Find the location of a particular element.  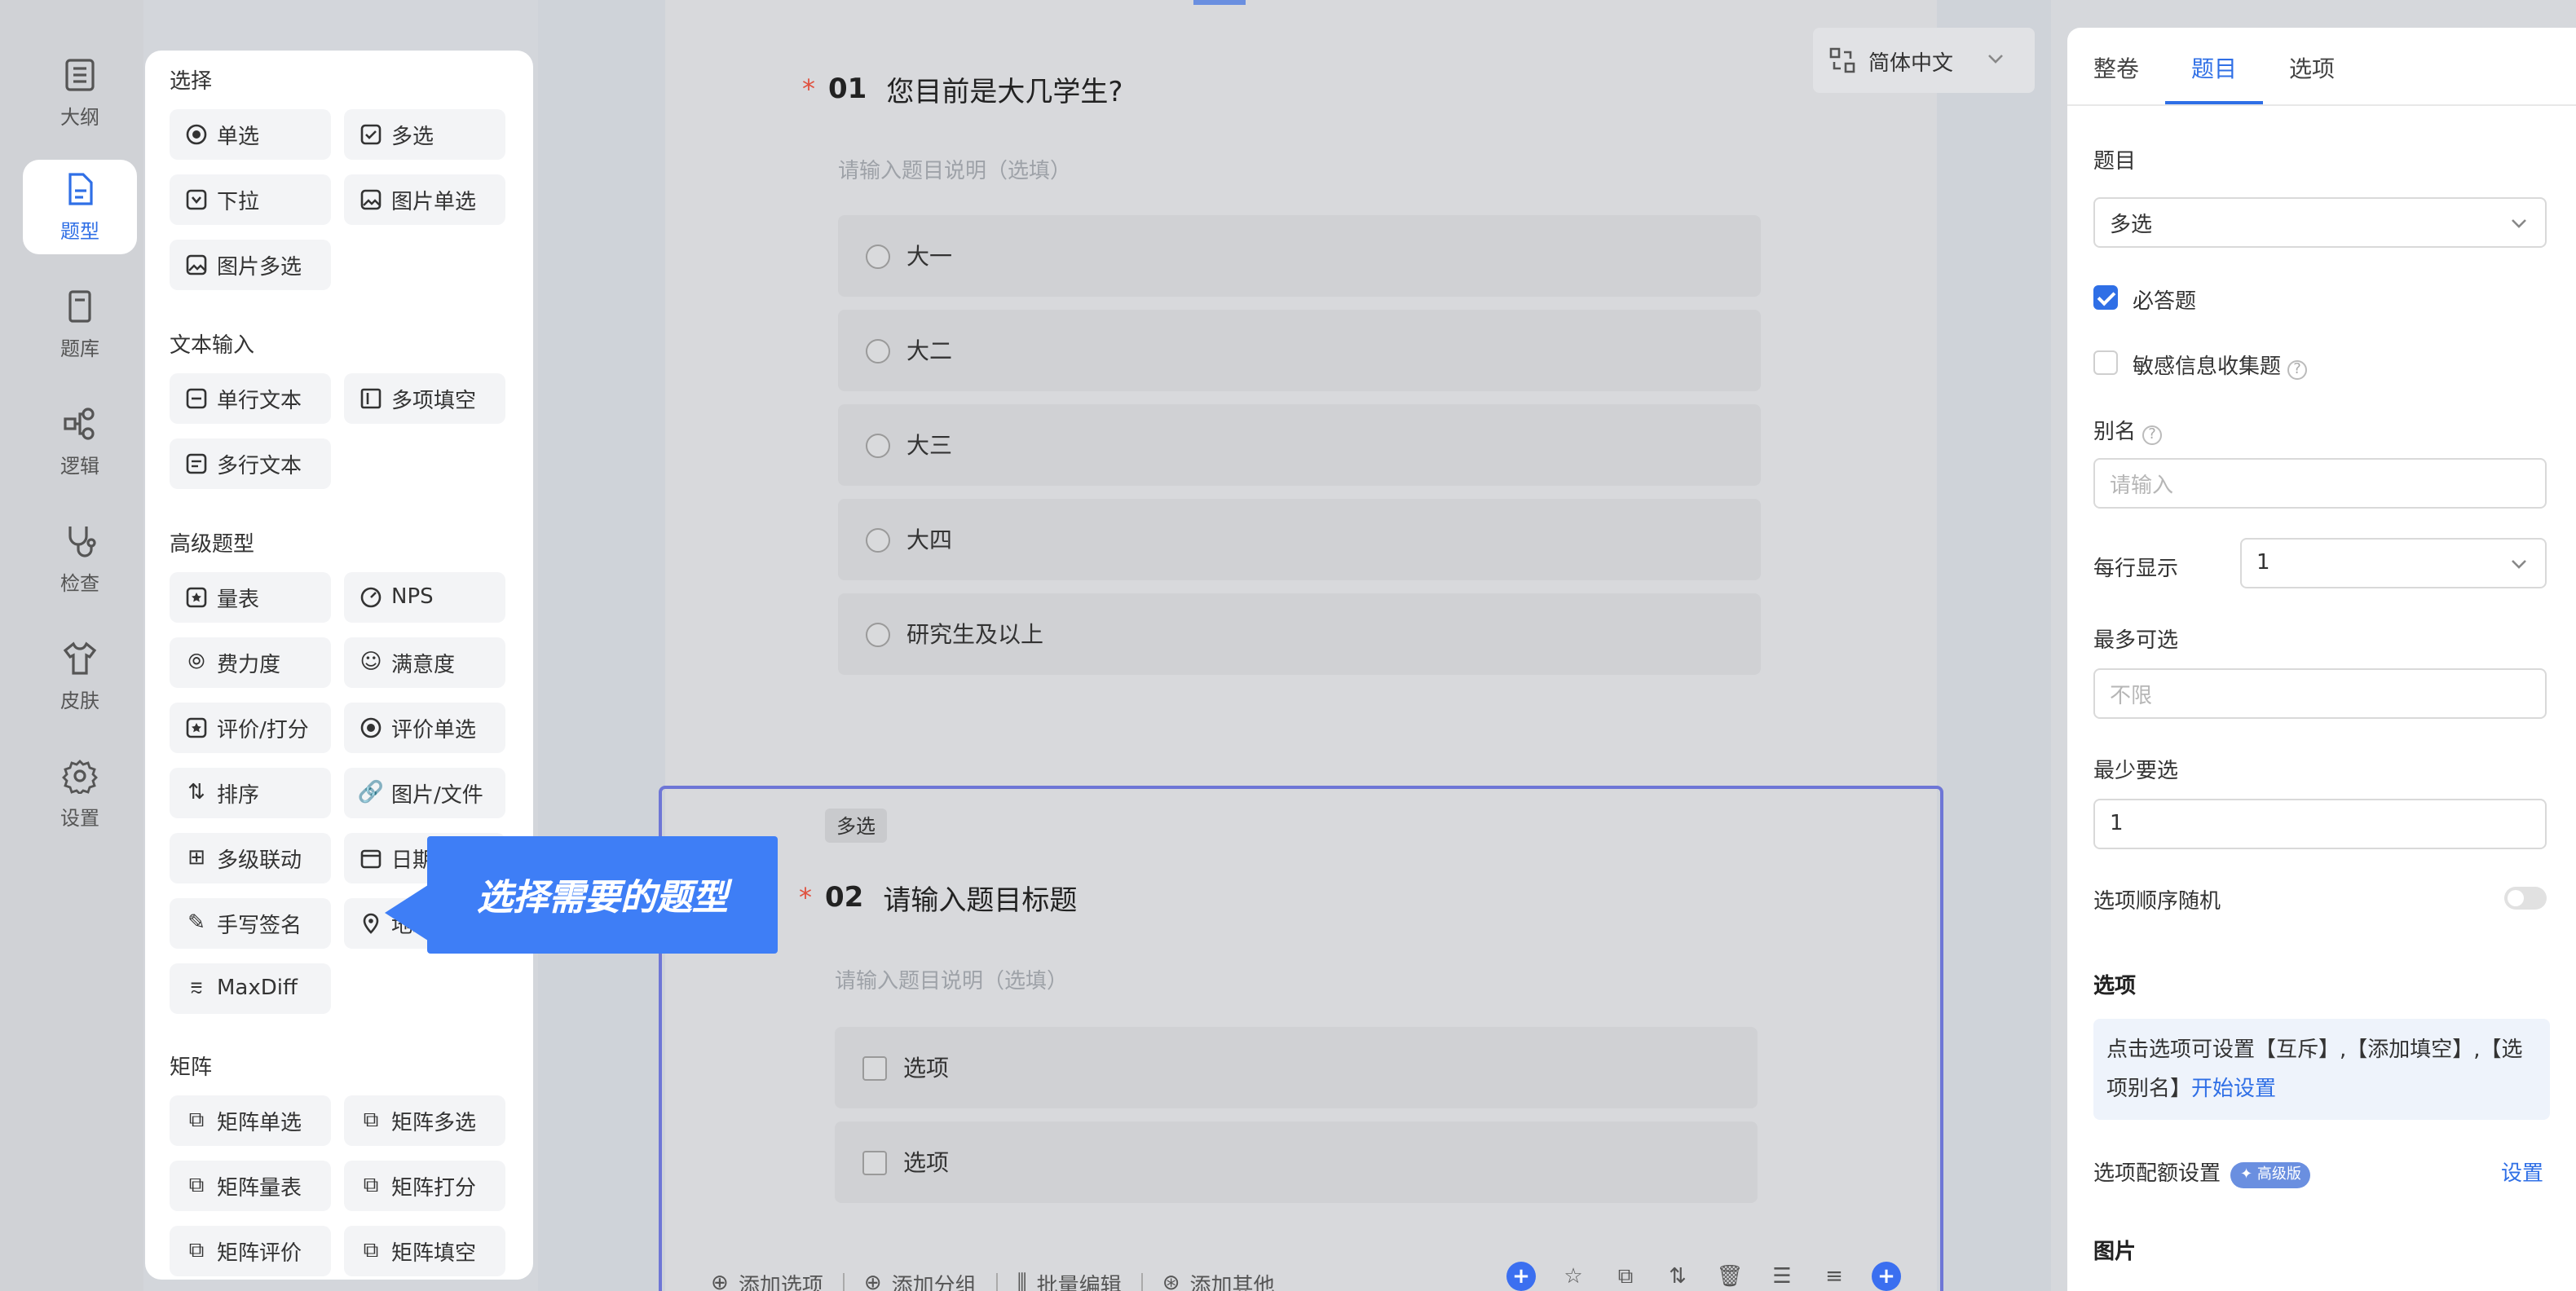

type-scale: 量表 is located at coordinates (250, 597).